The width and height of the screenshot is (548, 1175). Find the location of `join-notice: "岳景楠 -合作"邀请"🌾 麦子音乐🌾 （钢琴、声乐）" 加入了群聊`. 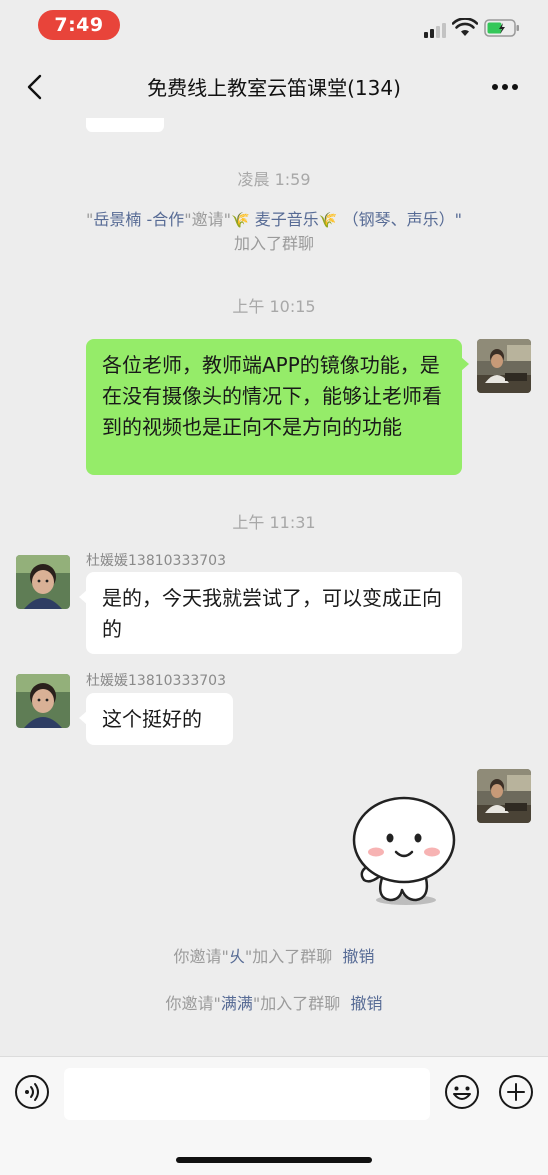

join-notice: "岳景楠 -合作"邀请"🌾 麦子音乐🌾 （钢琴、声乐）" 加入了群聊 is located at coordinates (274, 232).